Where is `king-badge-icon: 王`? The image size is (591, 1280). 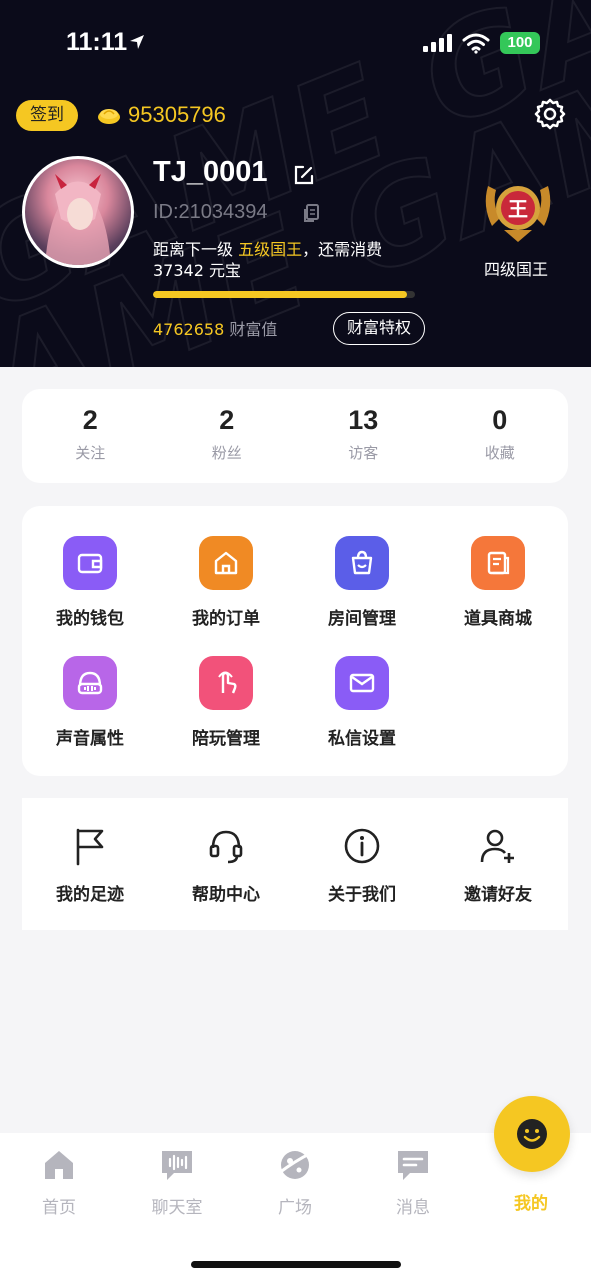
king-badge-icon: 王 is located at coordinates (518, 212).